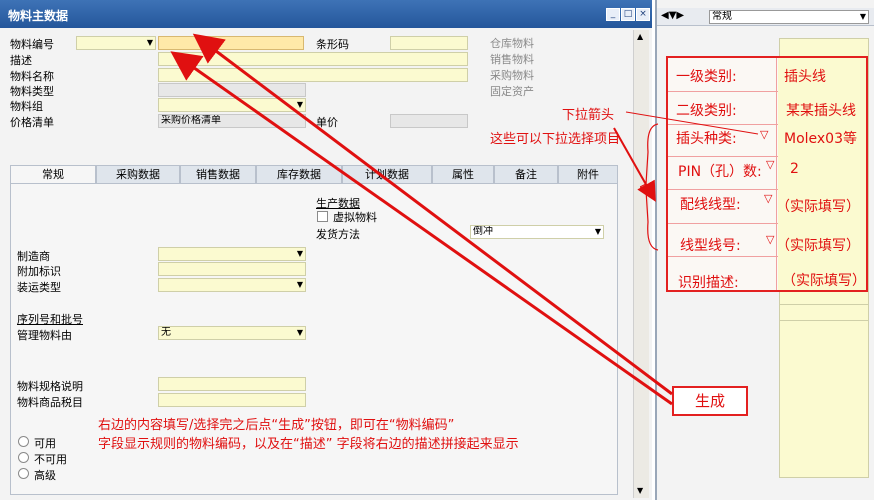 This screenshot has height=500, width=874. What do you see at coordinates (32, 76) in the screenshot?
I see `item-name-label: 物料名称` at bounding box center [32, 76].